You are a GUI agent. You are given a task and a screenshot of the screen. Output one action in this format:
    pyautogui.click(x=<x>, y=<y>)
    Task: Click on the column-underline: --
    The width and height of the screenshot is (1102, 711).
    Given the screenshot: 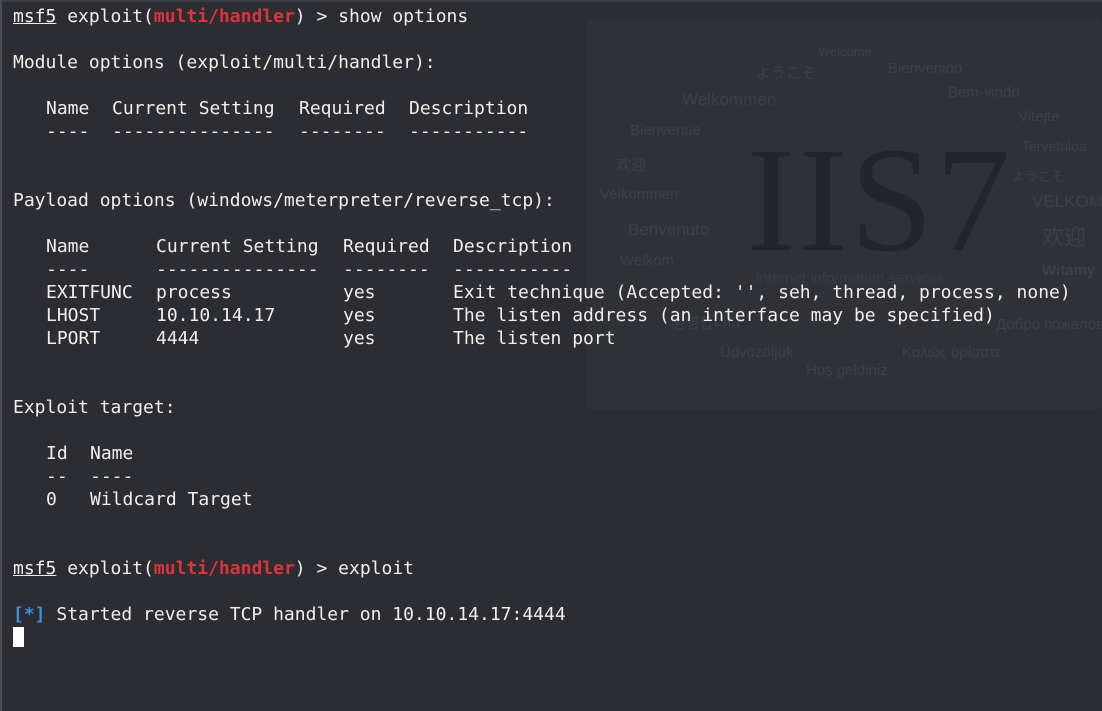 What is the action you would take?
    pyautogui.click(x=57, y=476)
    